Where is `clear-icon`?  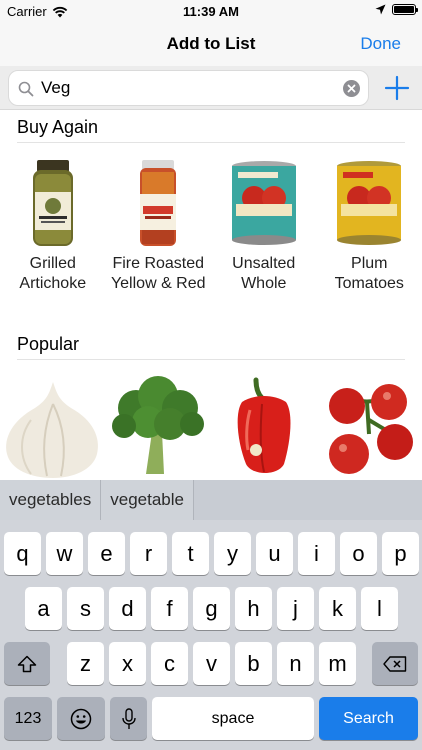
clear-icon is located at coordinates (351, 88).